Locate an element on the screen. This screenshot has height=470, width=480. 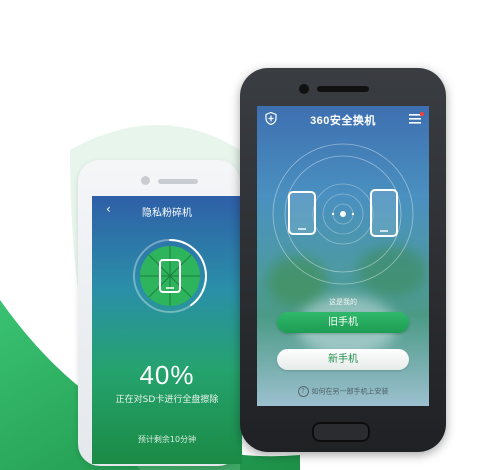
back-phone-speaker is located at coordinates (178, 181).